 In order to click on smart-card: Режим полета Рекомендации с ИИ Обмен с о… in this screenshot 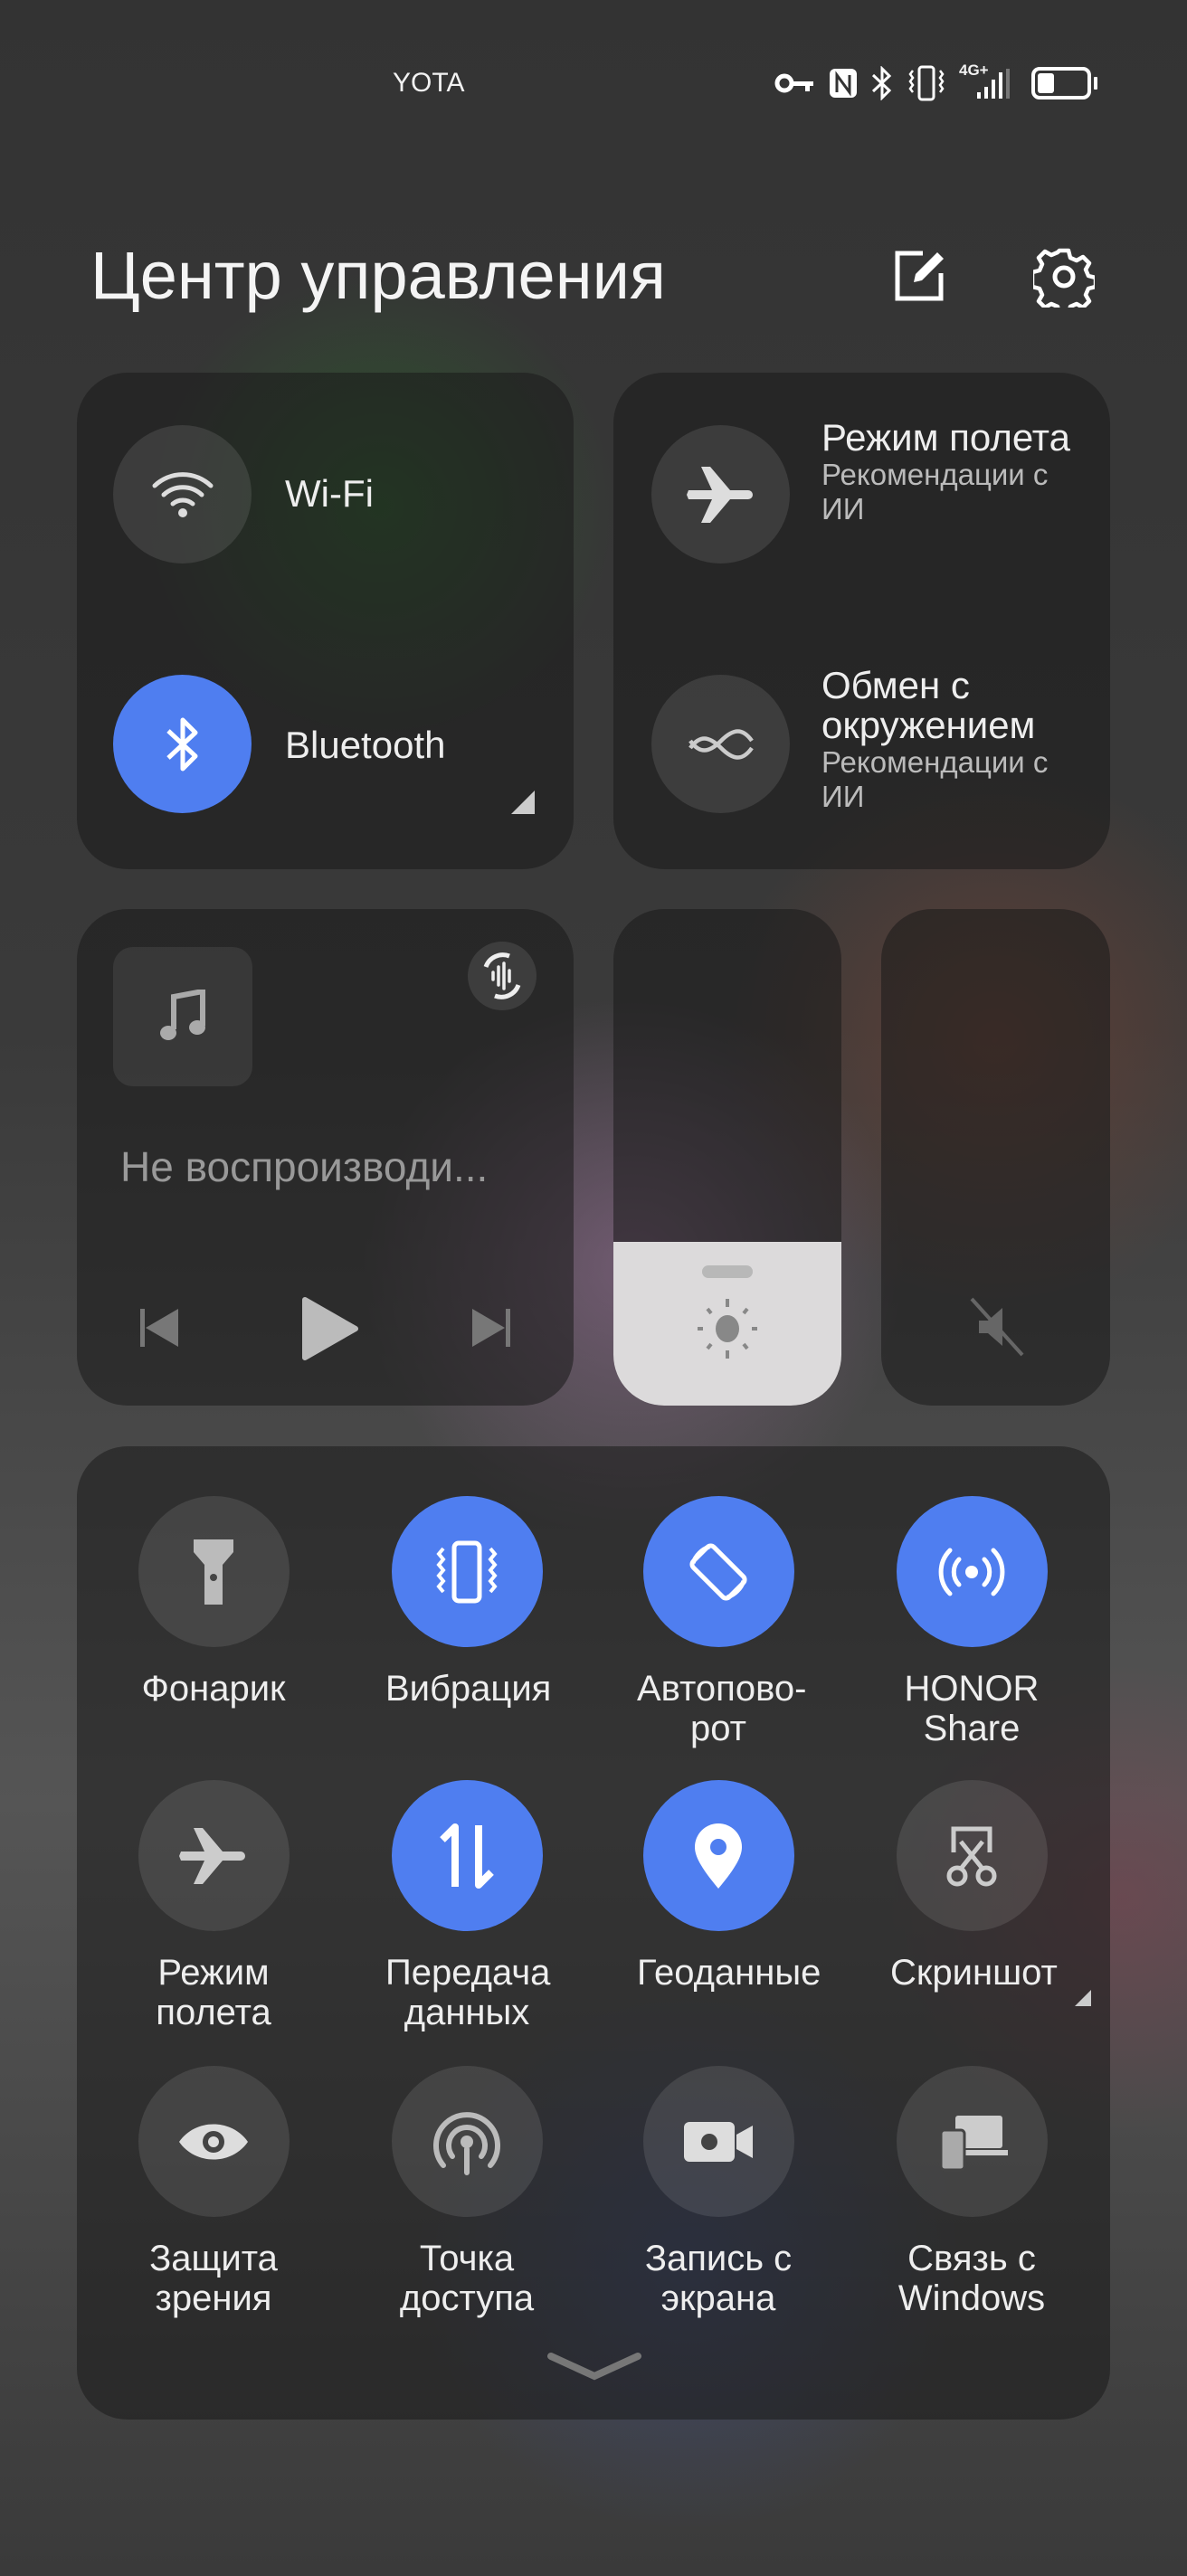, I will do `click(861, 621)`.